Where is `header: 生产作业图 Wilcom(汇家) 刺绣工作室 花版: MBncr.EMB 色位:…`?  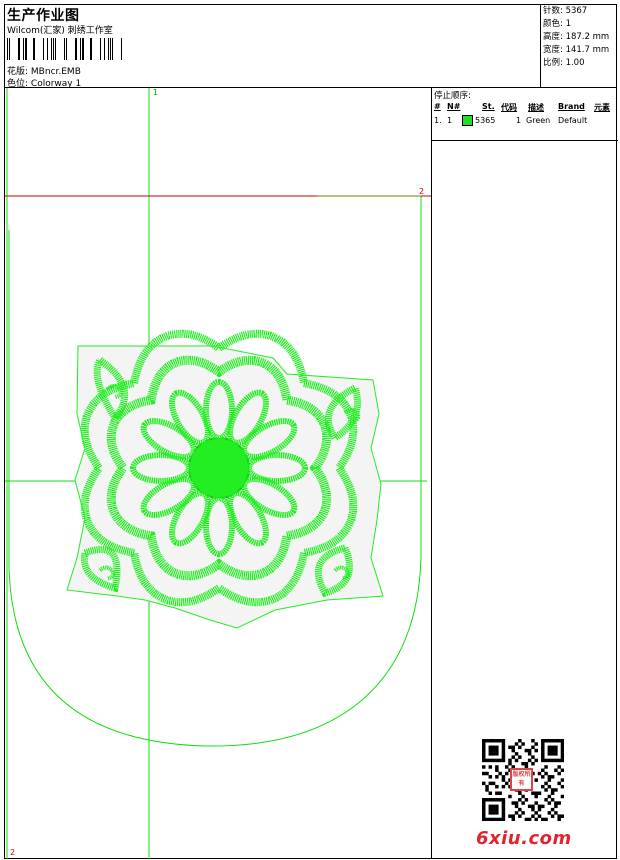
header: 生产作业图 Wilcom(汇家) 刺绣工作室 花版: MBncr.EMB 色位:… is located at coordinates (310, 46).